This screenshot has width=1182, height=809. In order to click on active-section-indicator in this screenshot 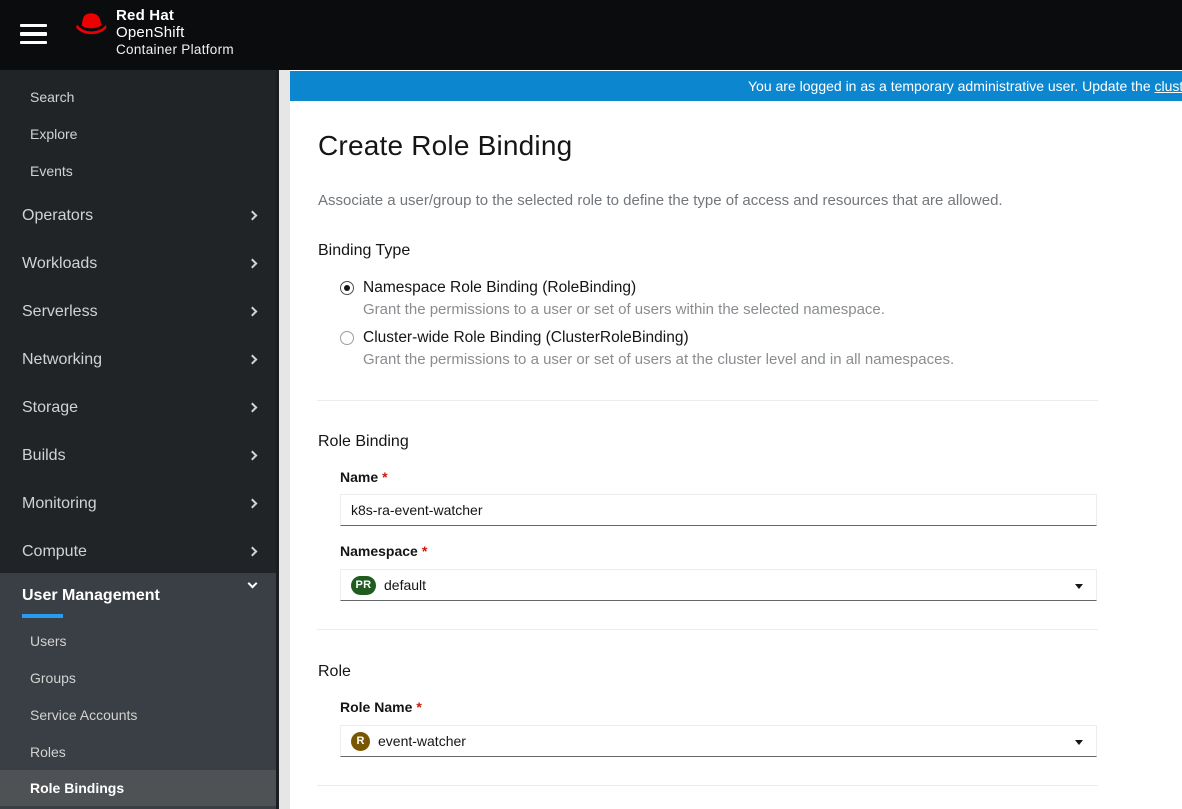, I will do `click(42, 616)`.